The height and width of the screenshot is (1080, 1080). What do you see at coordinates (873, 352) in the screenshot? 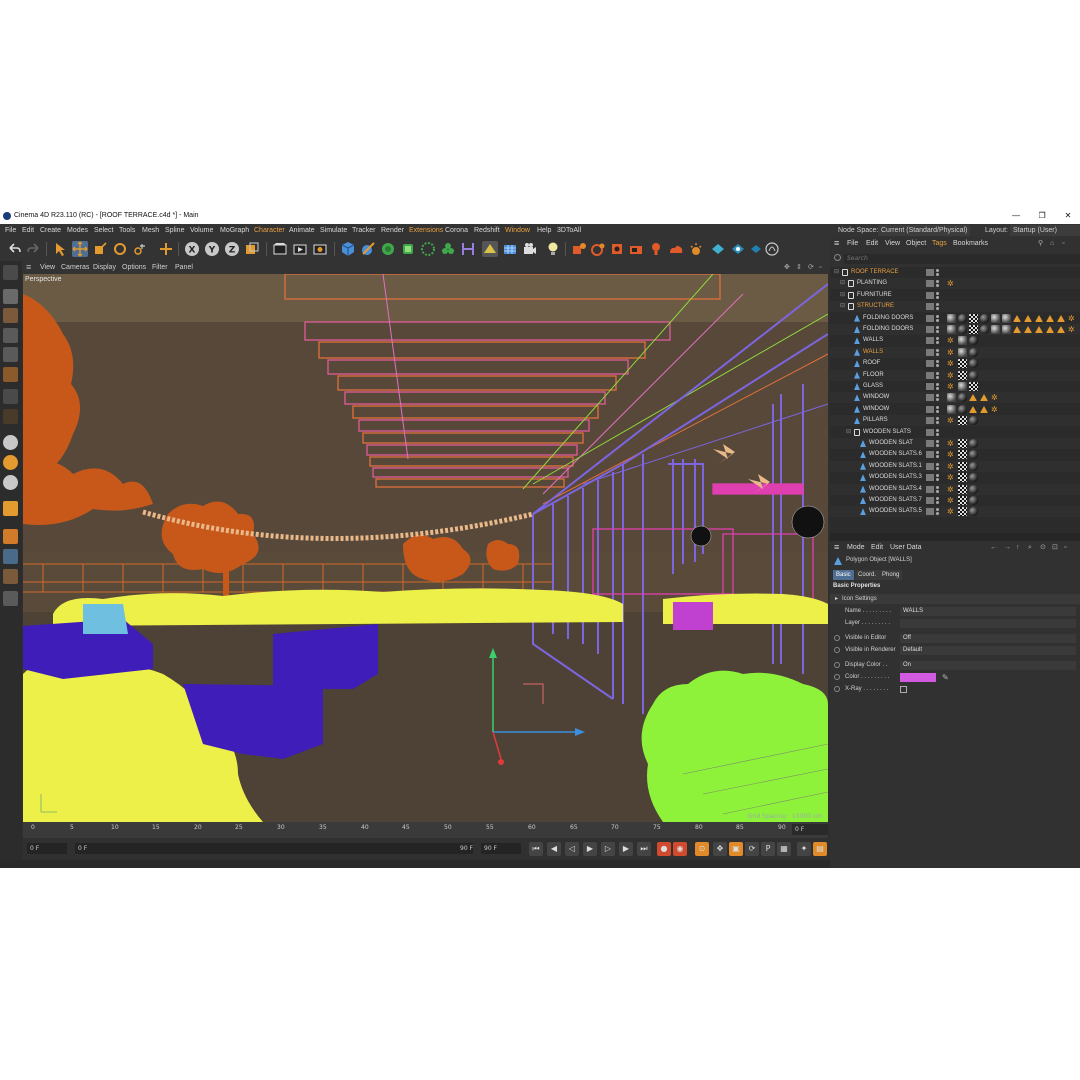
I see `object-name: WALLS` at bounding box center [873, 352].